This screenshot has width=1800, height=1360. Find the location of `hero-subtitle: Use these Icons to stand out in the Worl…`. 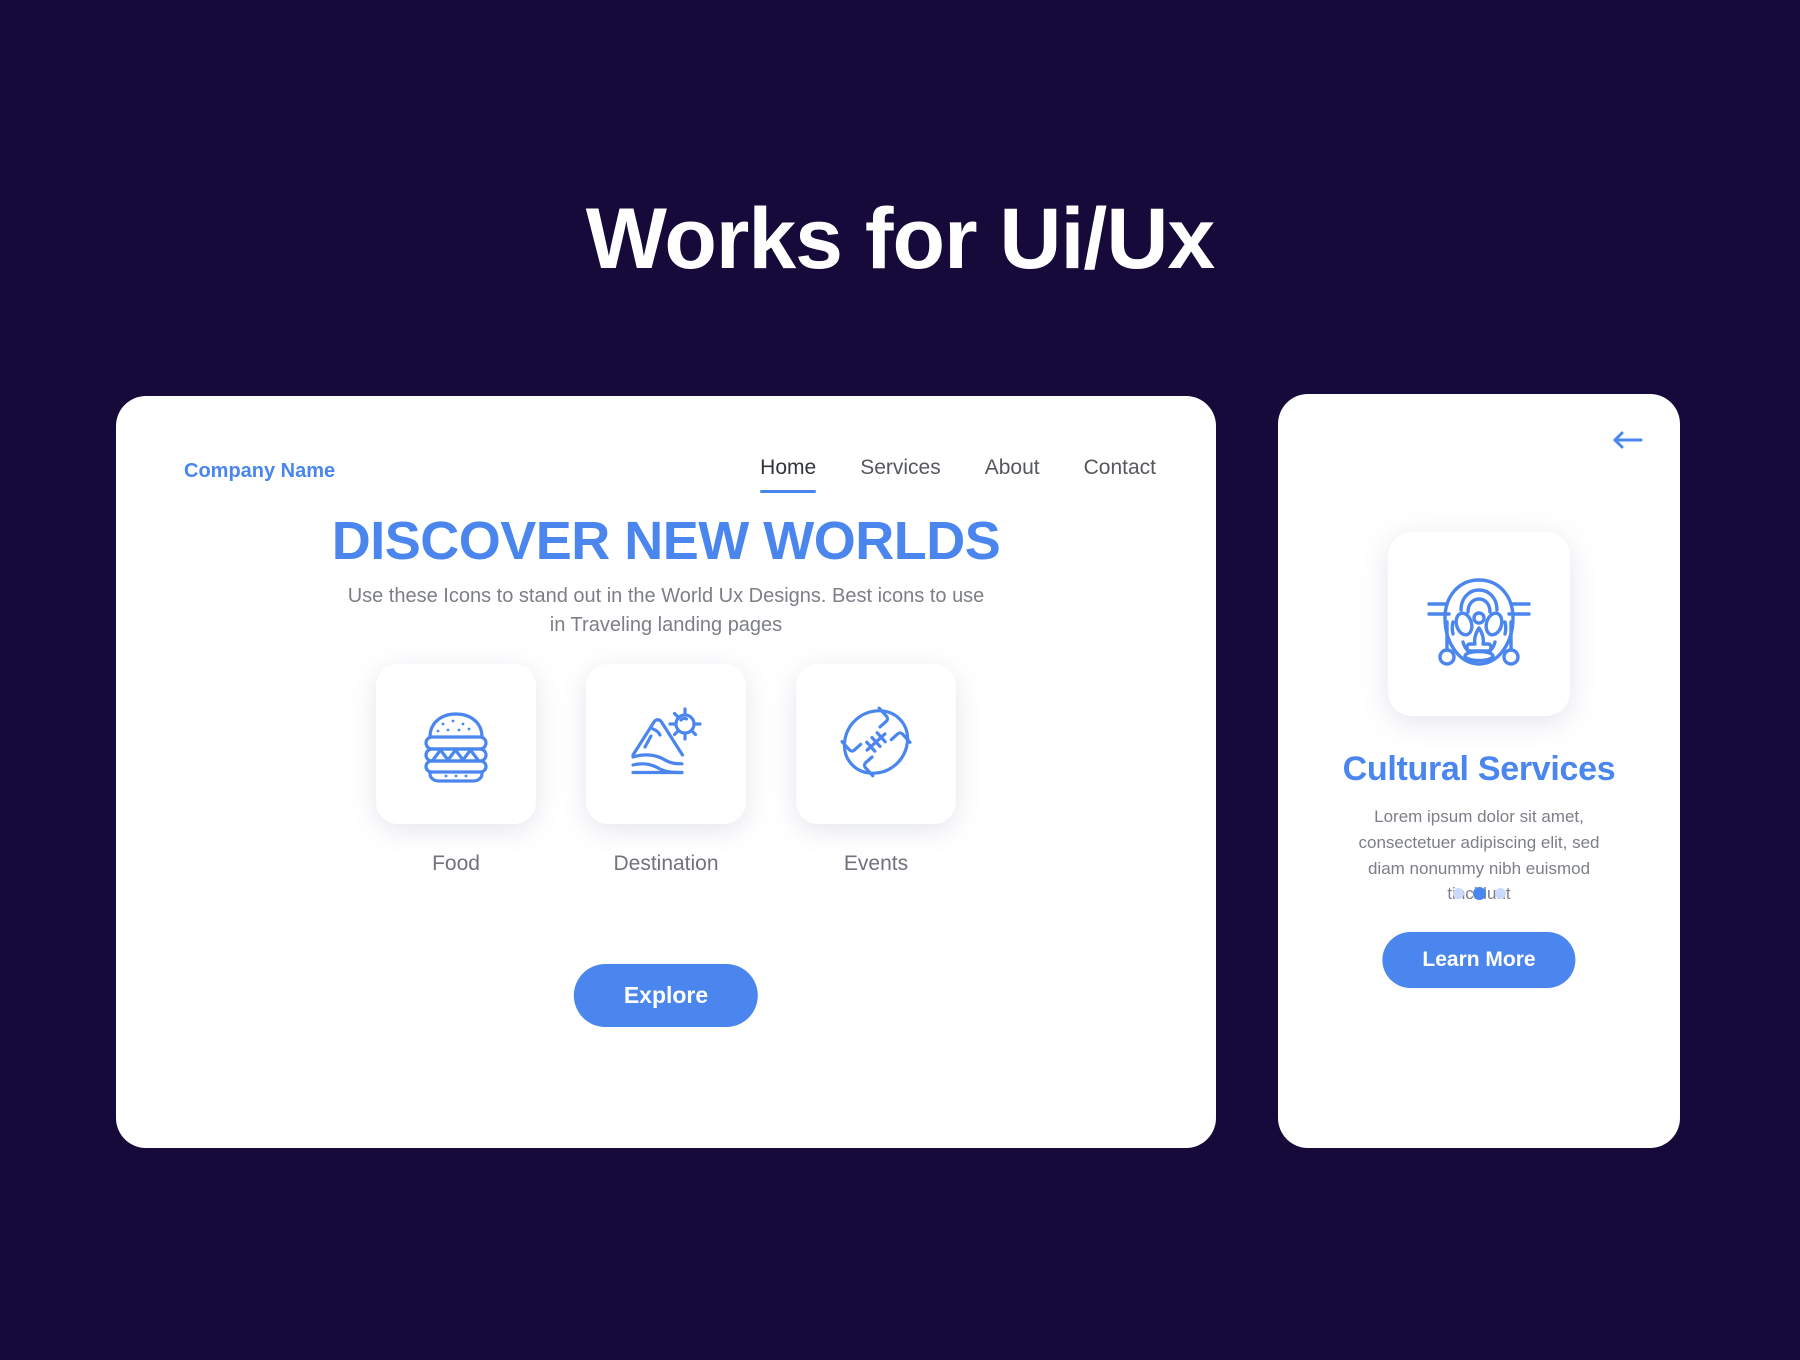

hero-subtitle: Use these Icons to stand out in the Worl… is located at coordinates (666, 610).